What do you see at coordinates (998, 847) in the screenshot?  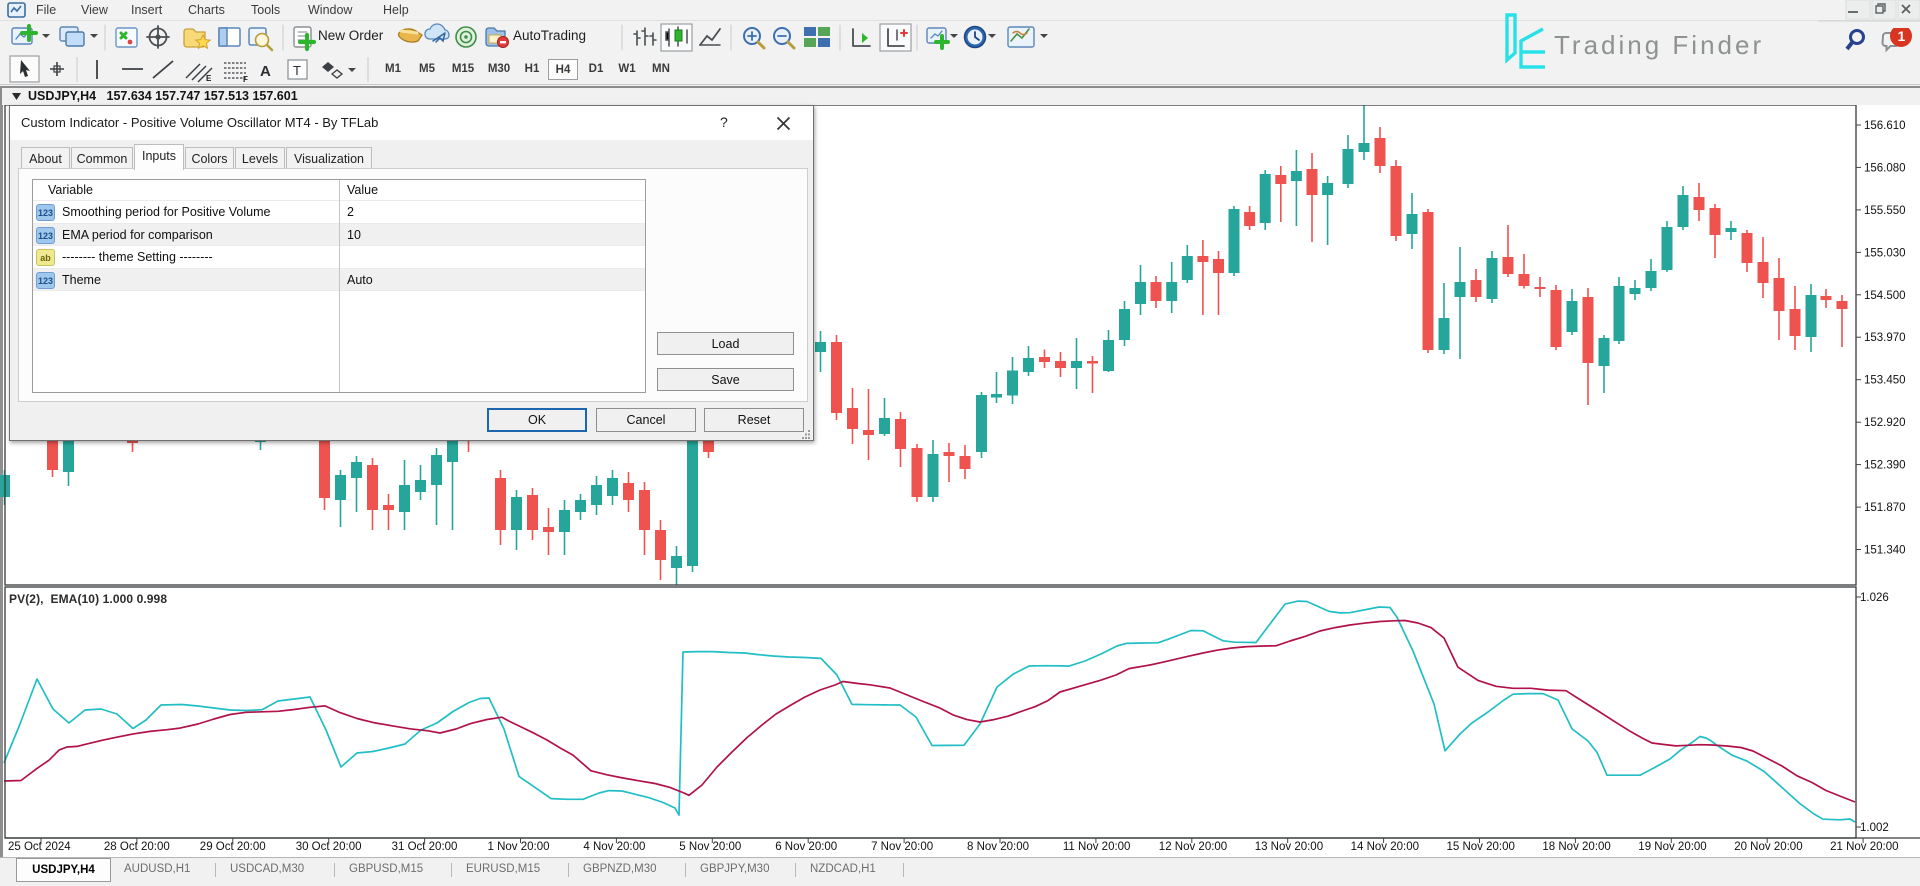 I see `svg-text: 8 Nov 20:00` at bounding box center [998, 847].